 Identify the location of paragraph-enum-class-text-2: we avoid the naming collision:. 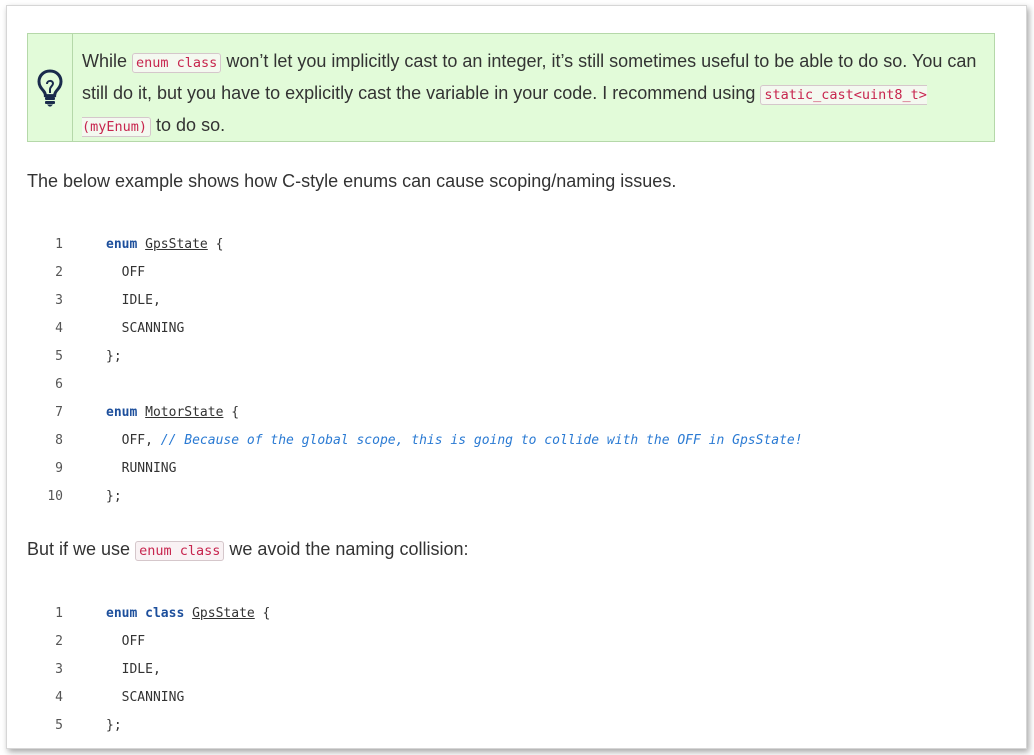
(346, 549).